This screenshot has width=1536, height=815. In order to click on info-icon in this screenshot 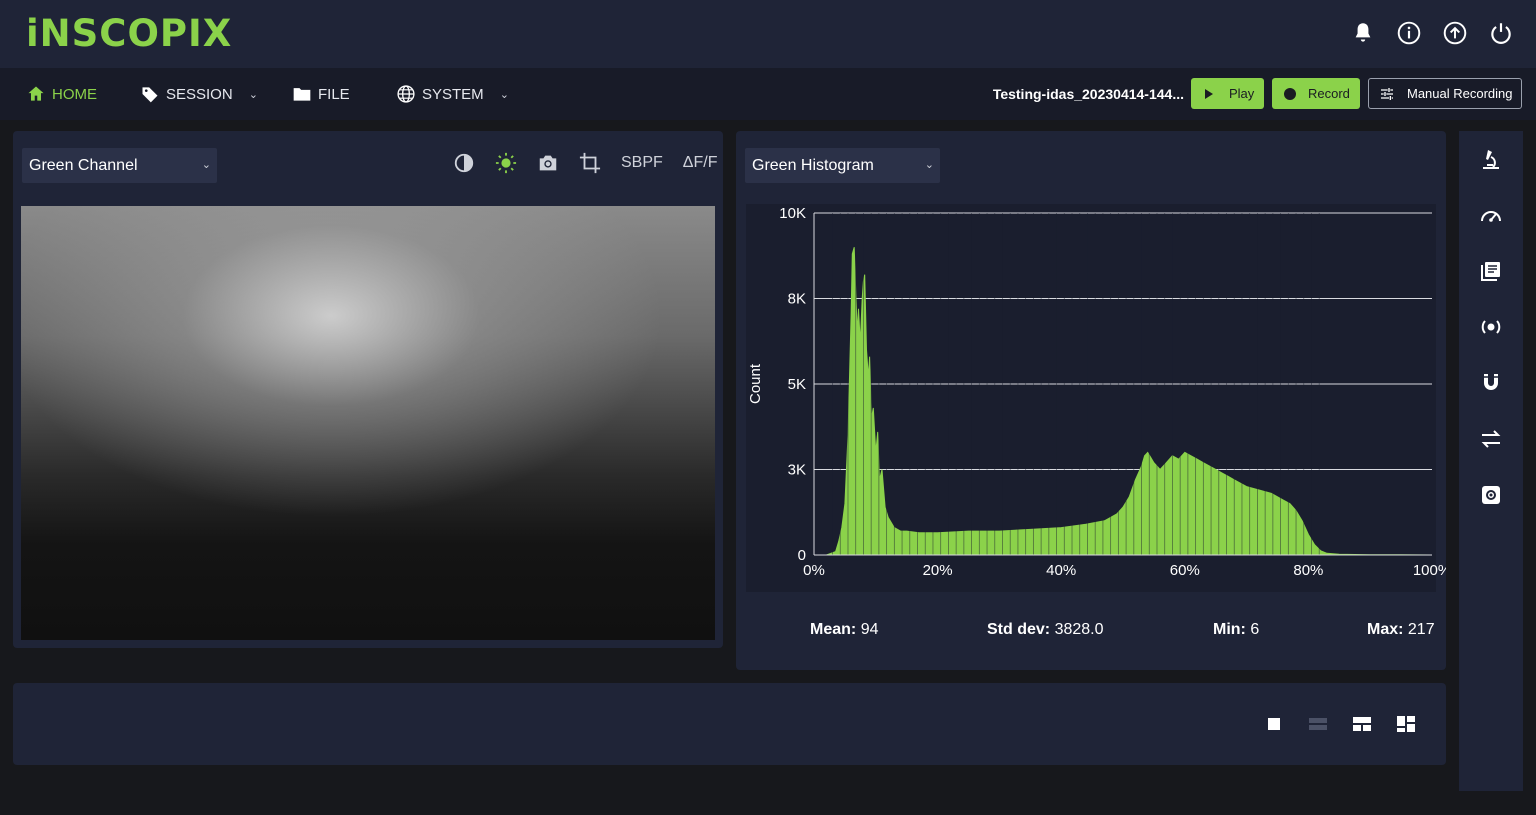, I will do `click(1409, 33)`.